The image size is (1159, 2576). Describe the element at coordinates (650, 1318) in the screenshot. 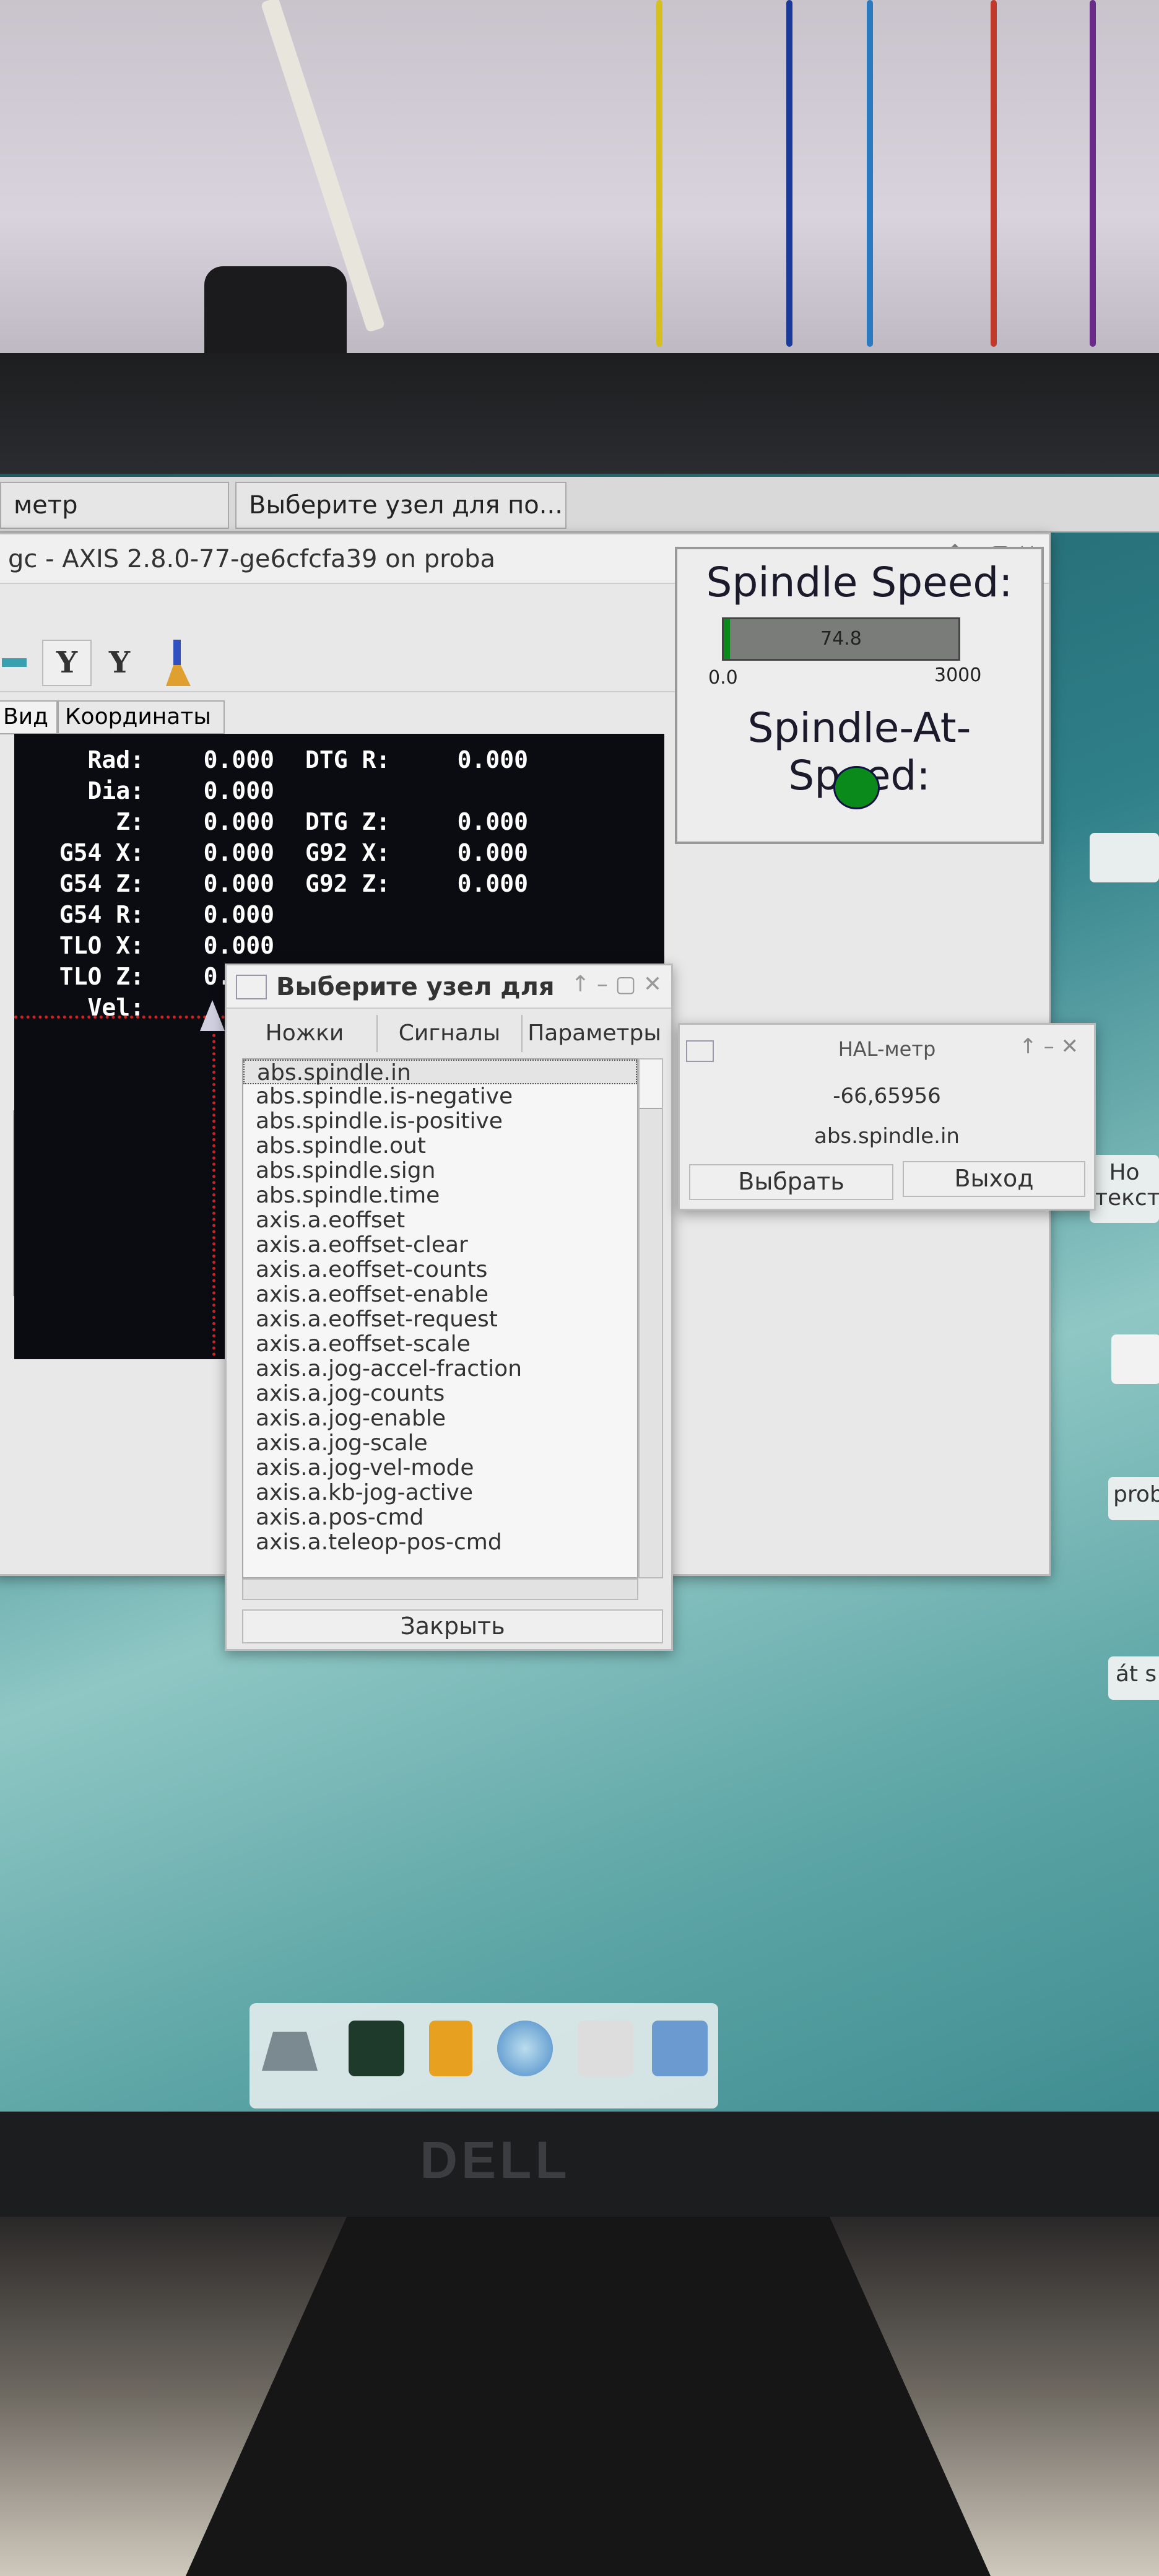

I see `vertical-scrollbar` at that location.